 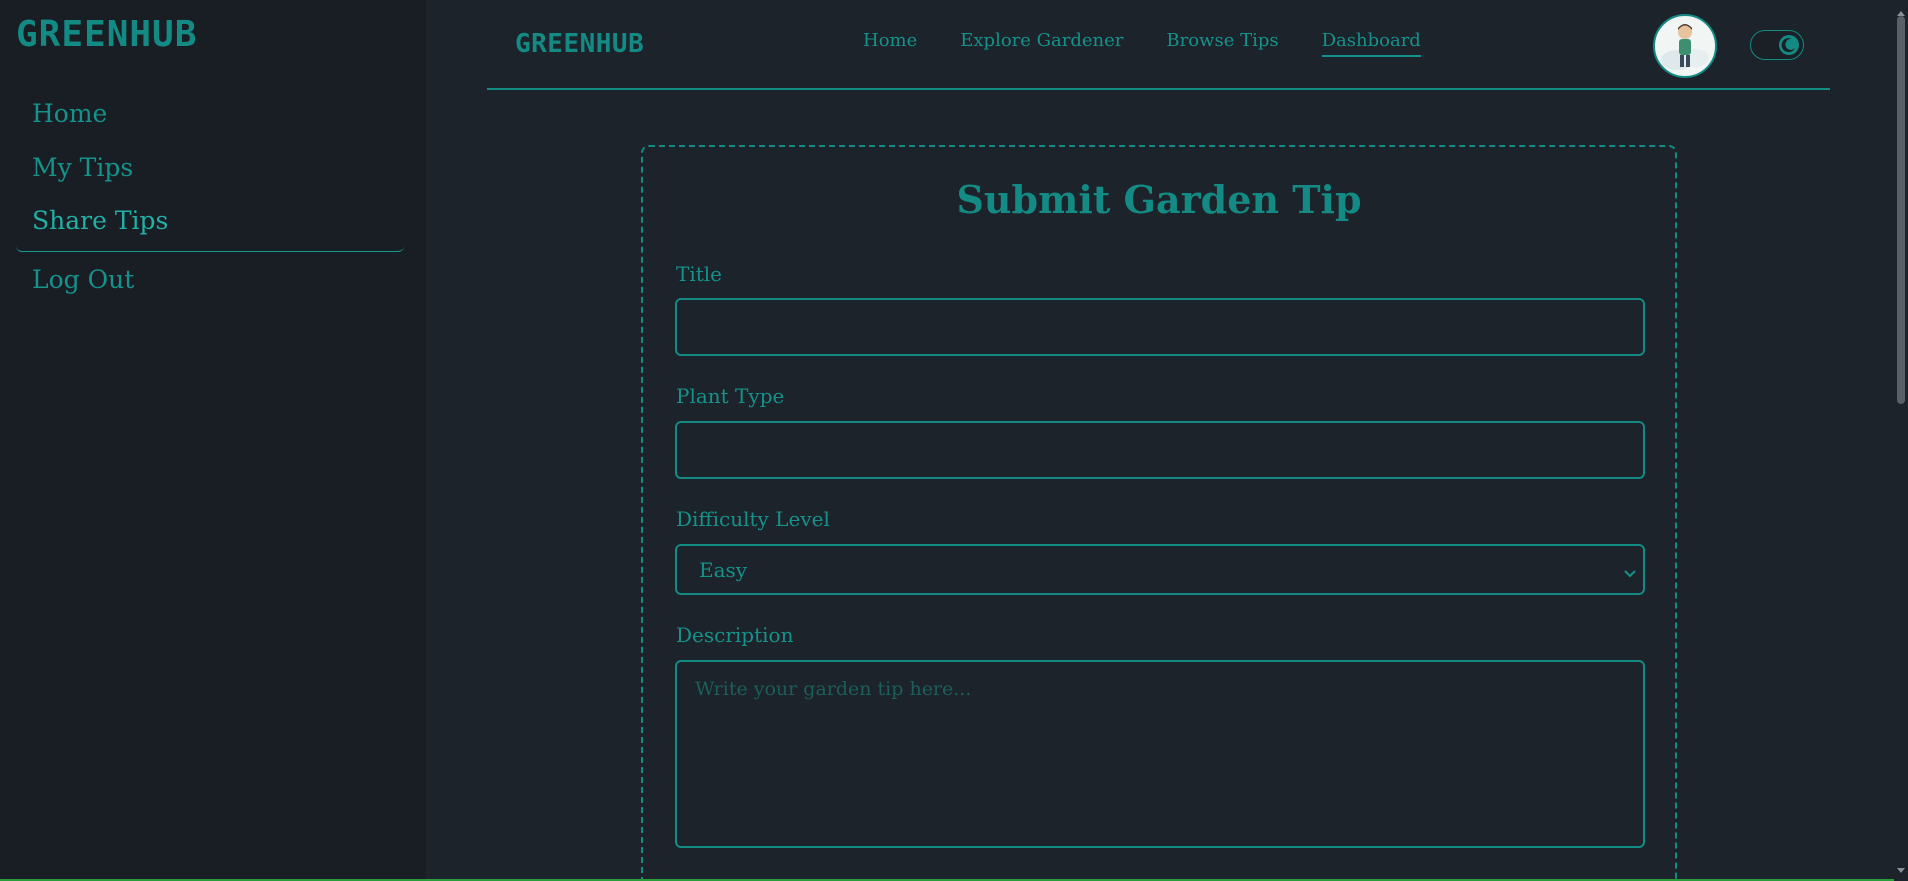 I want to click on sidebar-nav: Home My Tips Share Tips Log Out, so click(x=210, y=202).